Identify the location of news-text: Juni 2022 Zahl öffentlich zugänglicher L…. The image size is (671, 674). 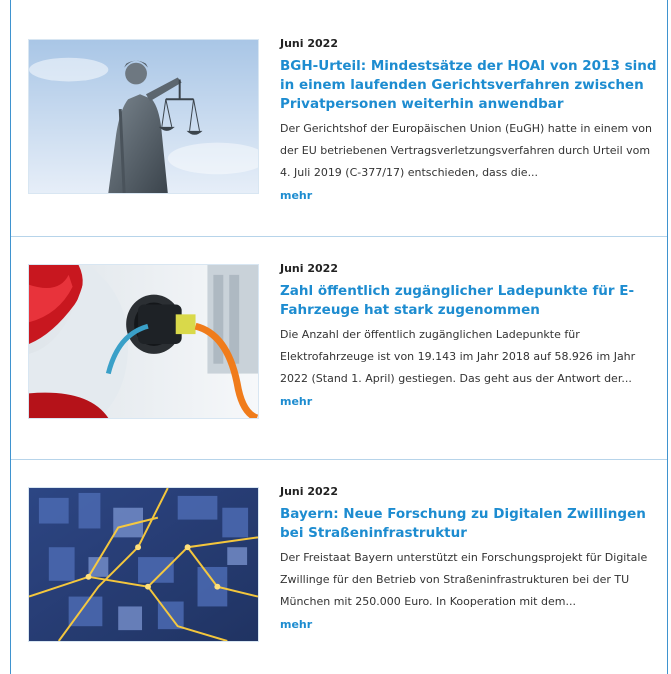
(470, 336).